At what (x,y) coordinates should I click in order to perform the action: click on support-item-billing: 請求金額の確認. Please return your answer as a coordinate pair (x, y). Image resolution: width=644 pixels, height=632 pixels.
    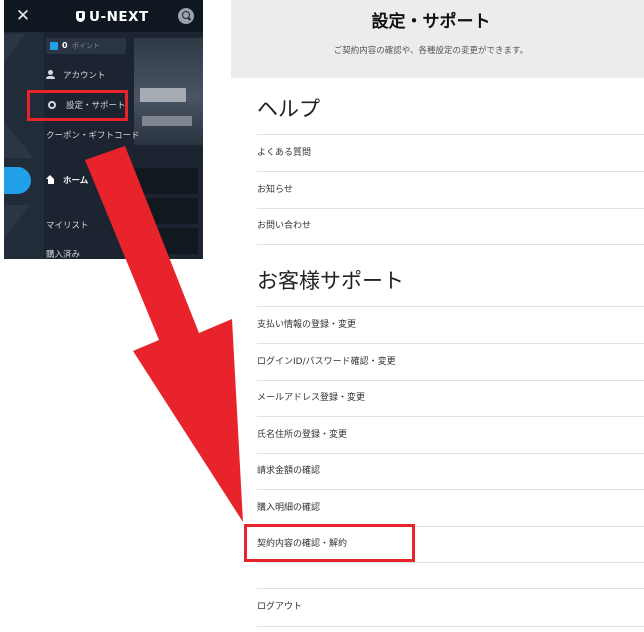
    Looking at the image, I should click on (450, 471).